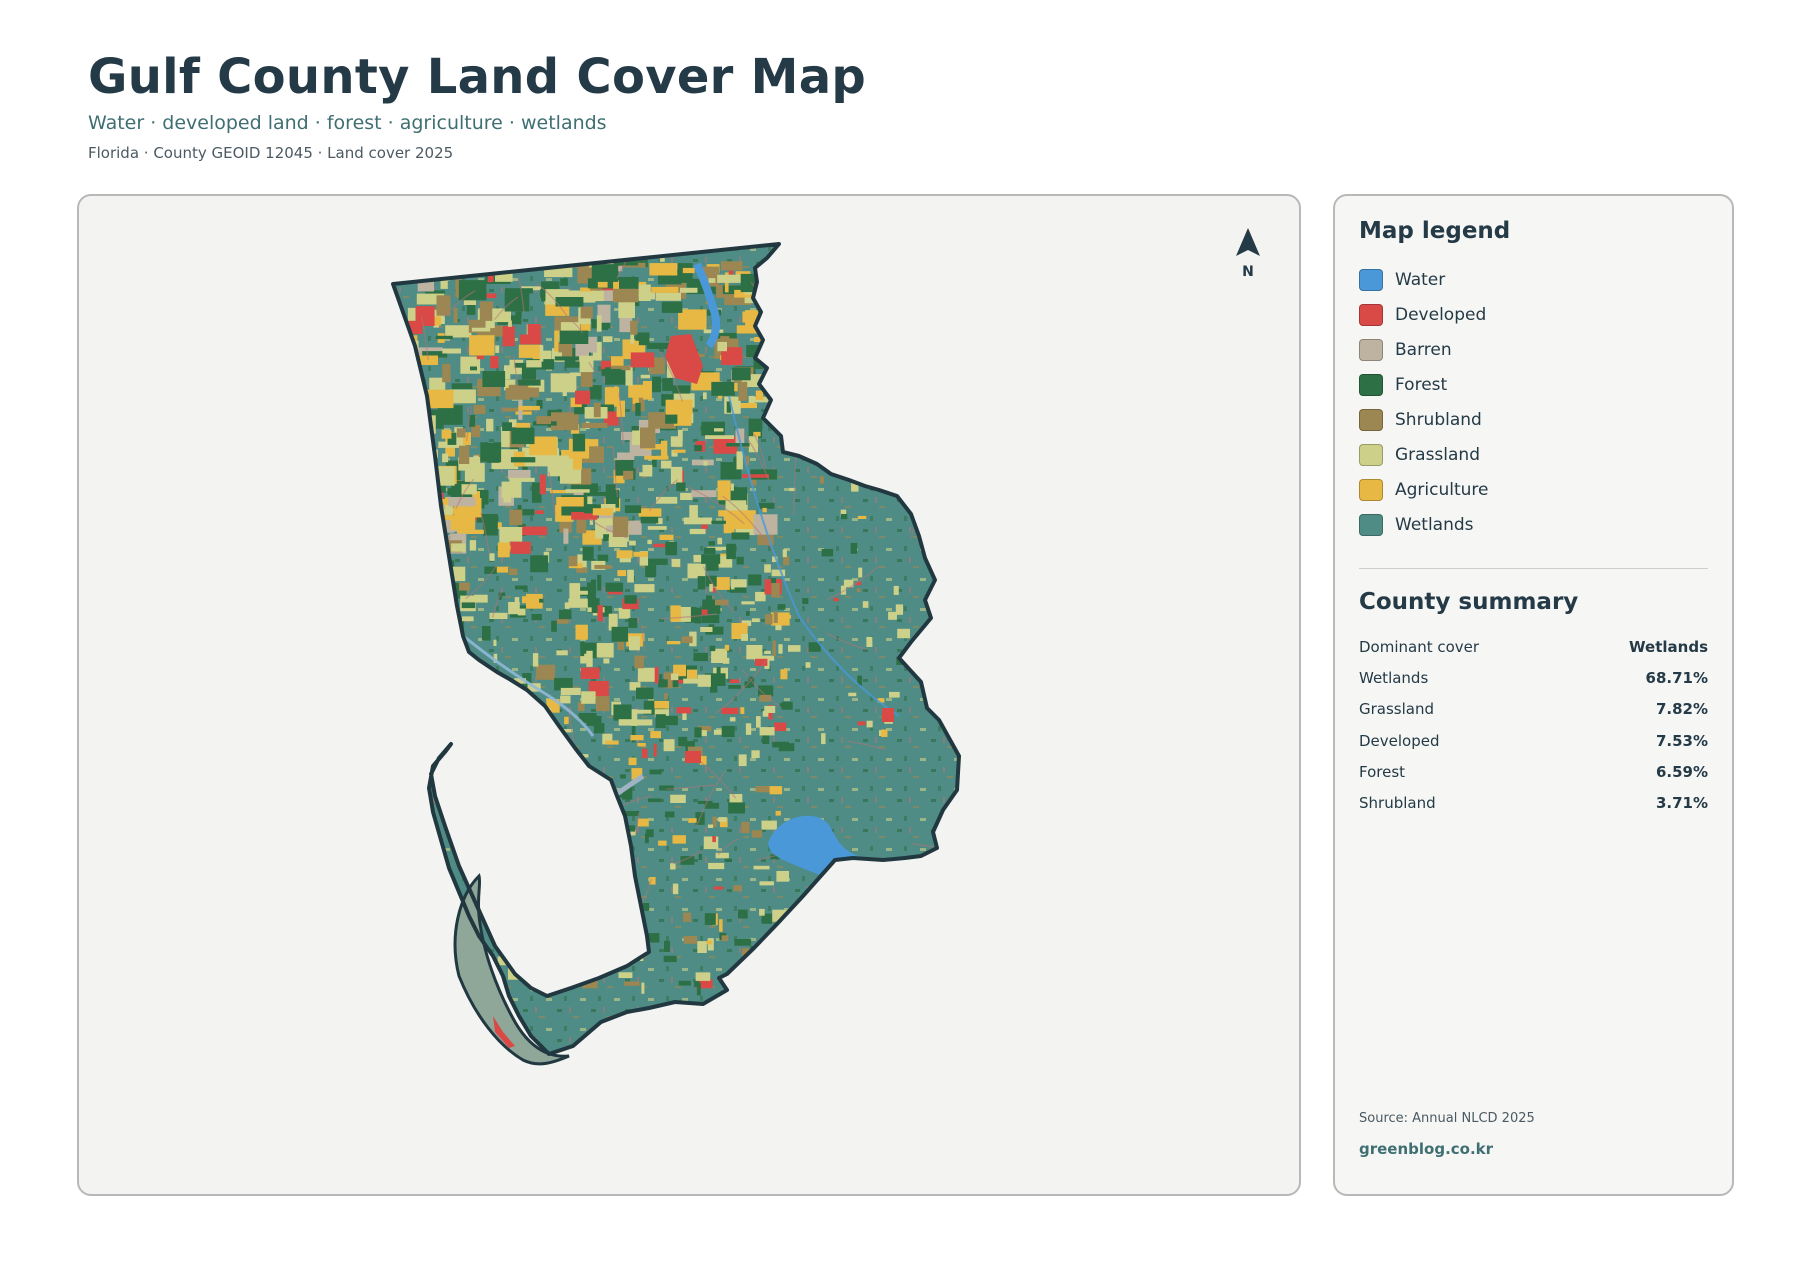  I want to click on summary-row: Developed 7.53%, so click(1533, 740).